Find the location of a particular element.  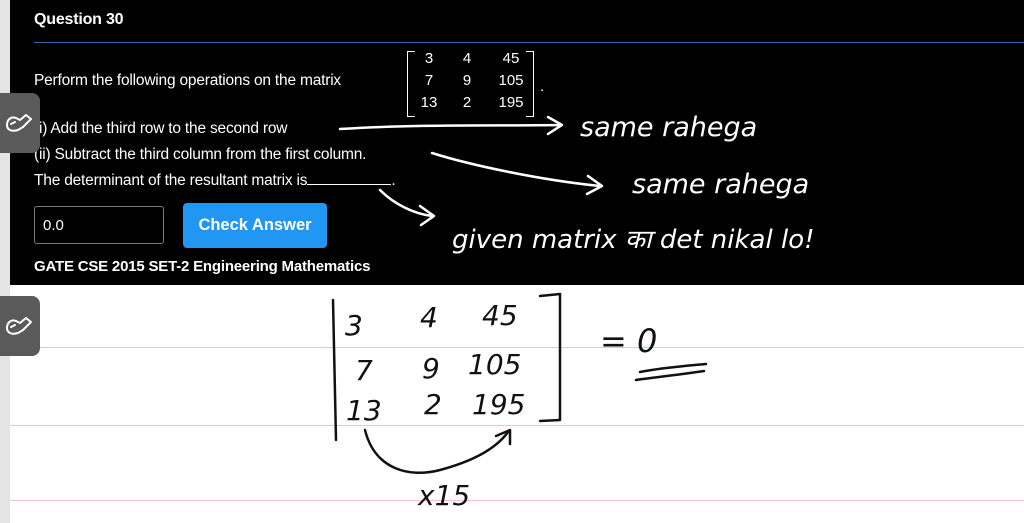

note-same-rahega-2: same rahega is located at coordinates (720, 184).